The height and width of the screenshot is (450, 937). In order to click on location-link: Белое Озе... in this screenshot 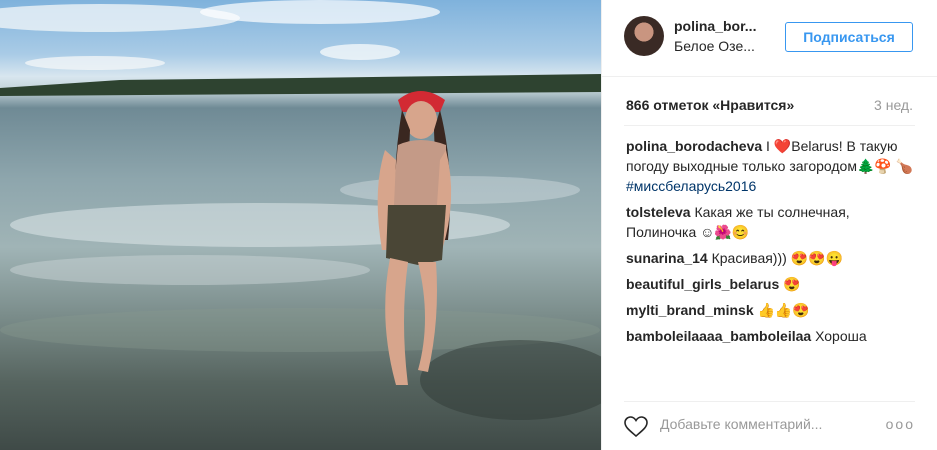, I will do `click(714, 46)`.